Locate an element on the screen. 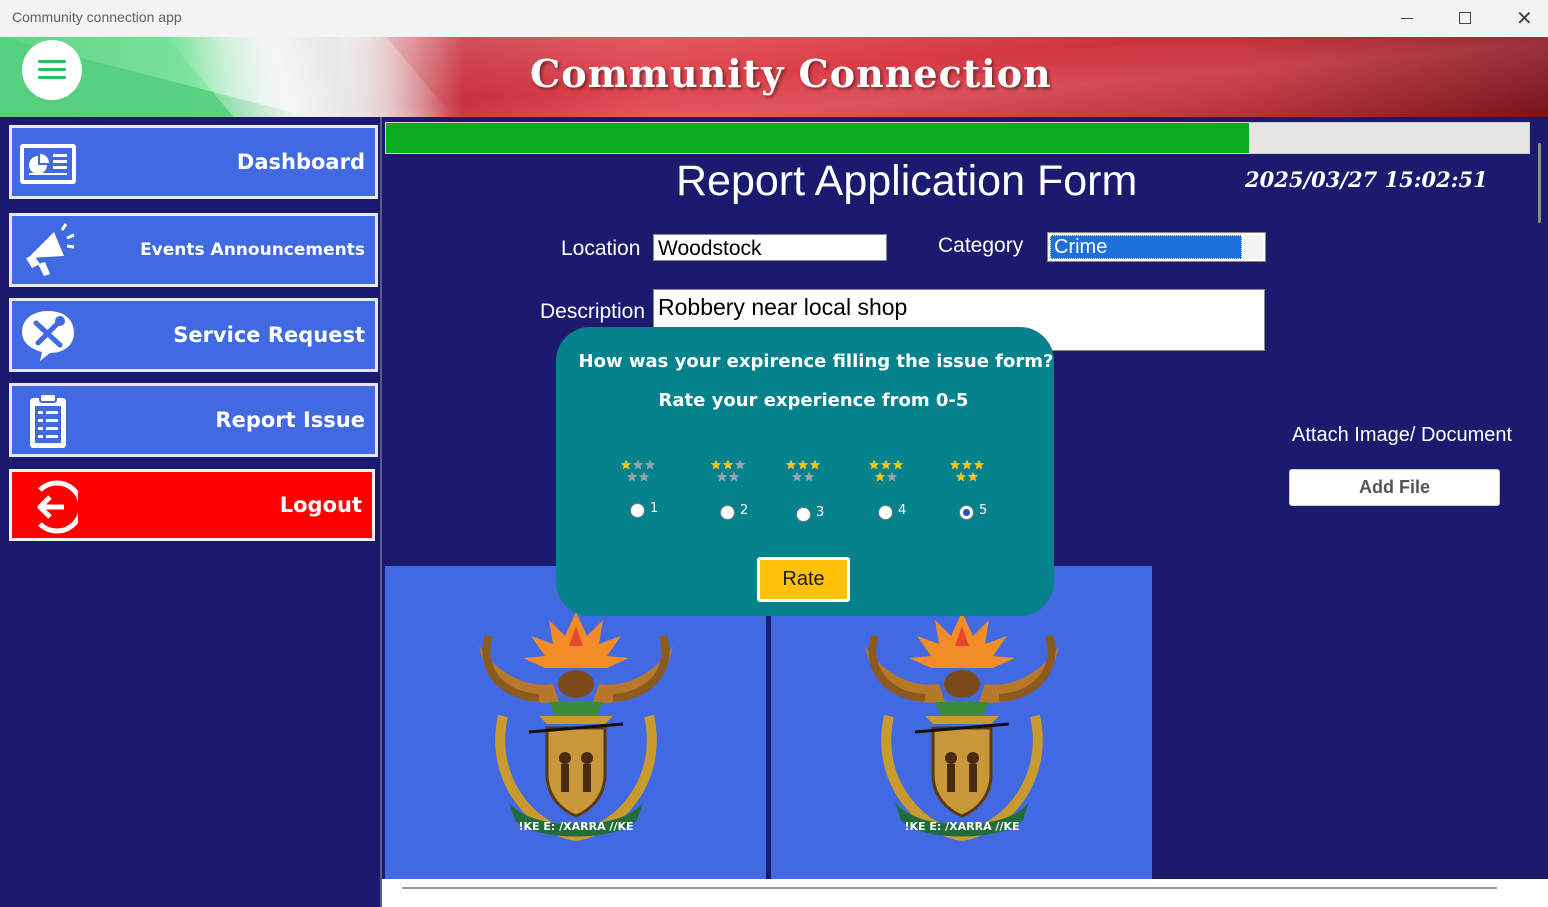  sidebar-item-events-announcements: Events Announcements is located at coordinates (193, 250).